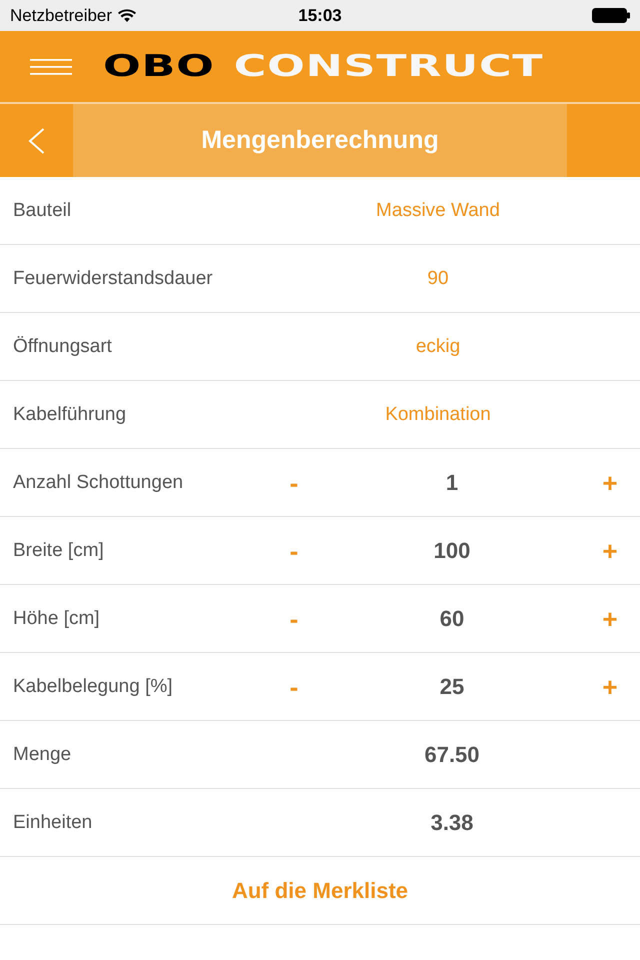 Image resolution: width=640 pixels, height=960 pixels. I want to click on dropdown-value: eckig, so click(438, 347).